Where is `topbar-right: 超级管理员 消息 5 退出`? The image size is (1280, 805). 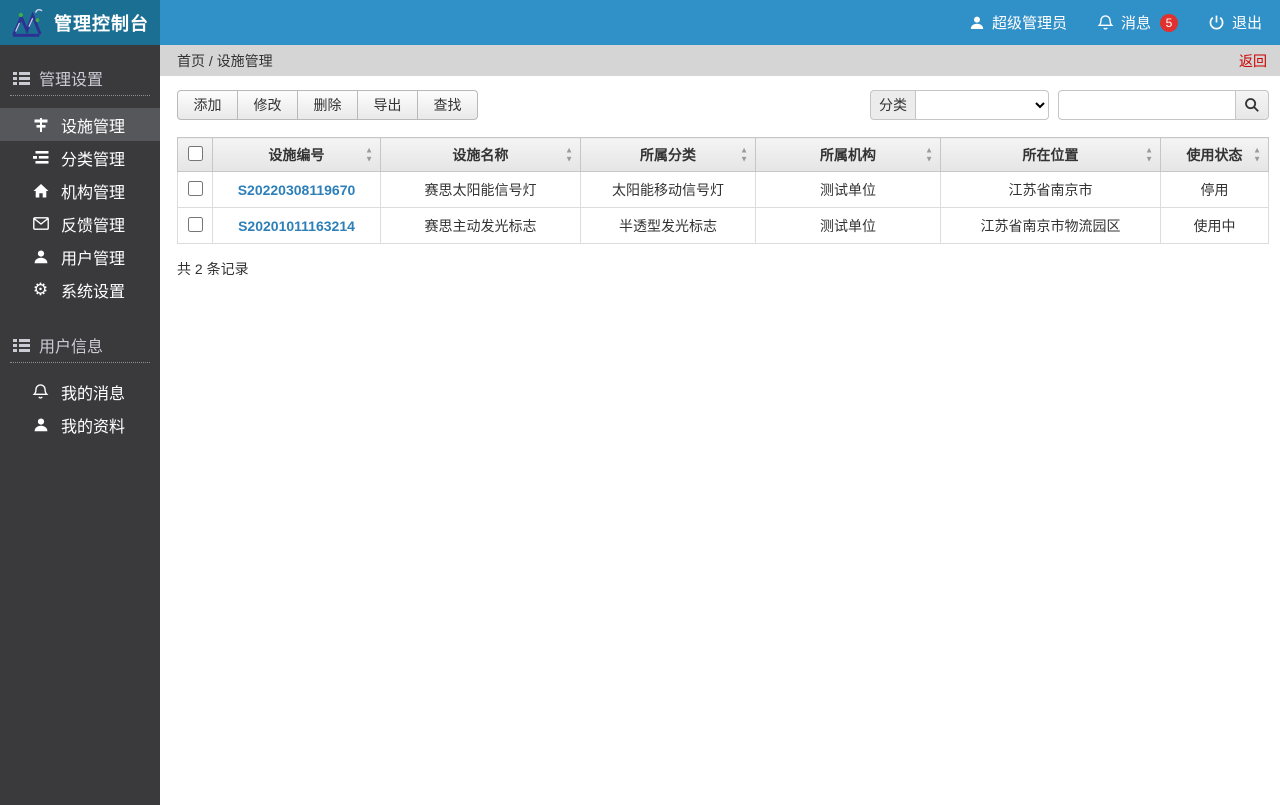 topbar-right: 超级管理员 消息 5 退出 is located at coordinates (1124, 22).